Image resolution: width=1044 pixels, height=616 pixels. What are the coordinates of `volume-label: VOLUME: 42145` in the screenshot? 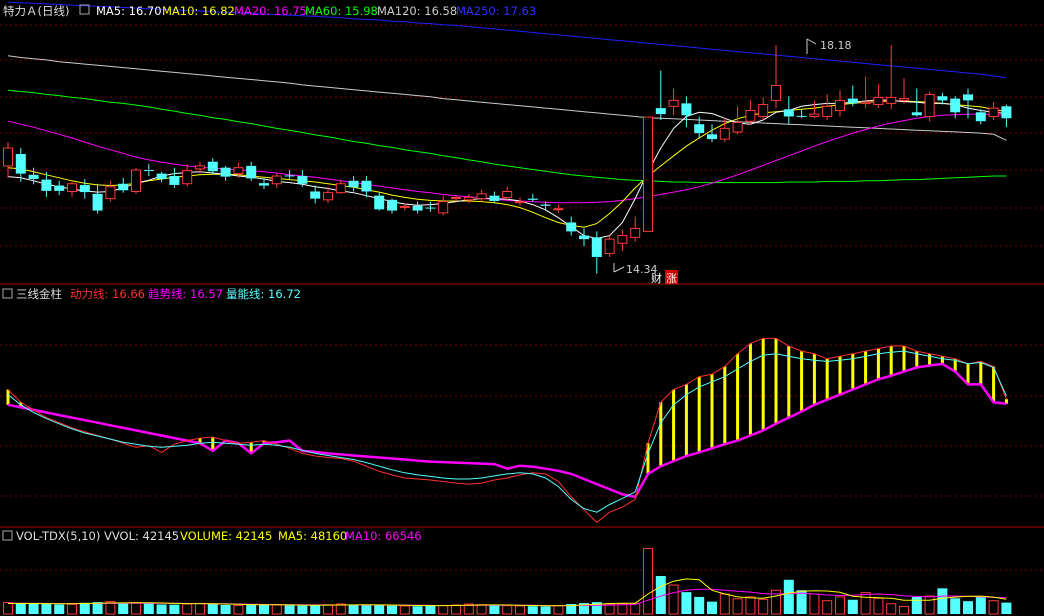 It's located at (226, 536).